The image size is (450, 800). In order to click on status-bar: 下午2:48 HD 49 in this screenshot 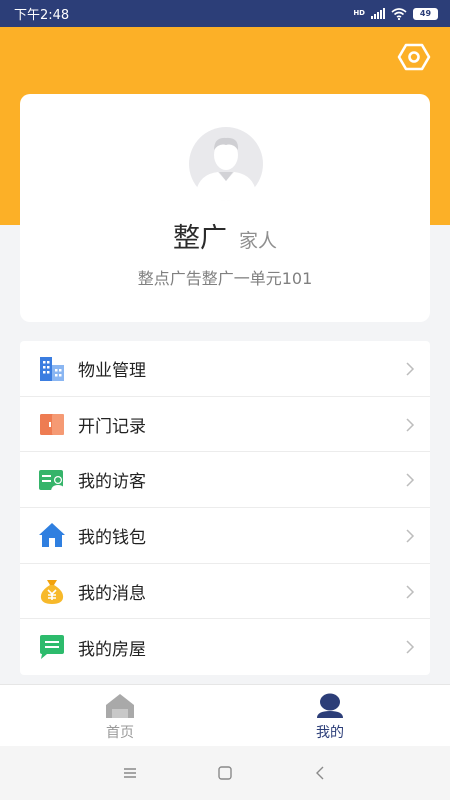, I will do `click(225, 13)`.